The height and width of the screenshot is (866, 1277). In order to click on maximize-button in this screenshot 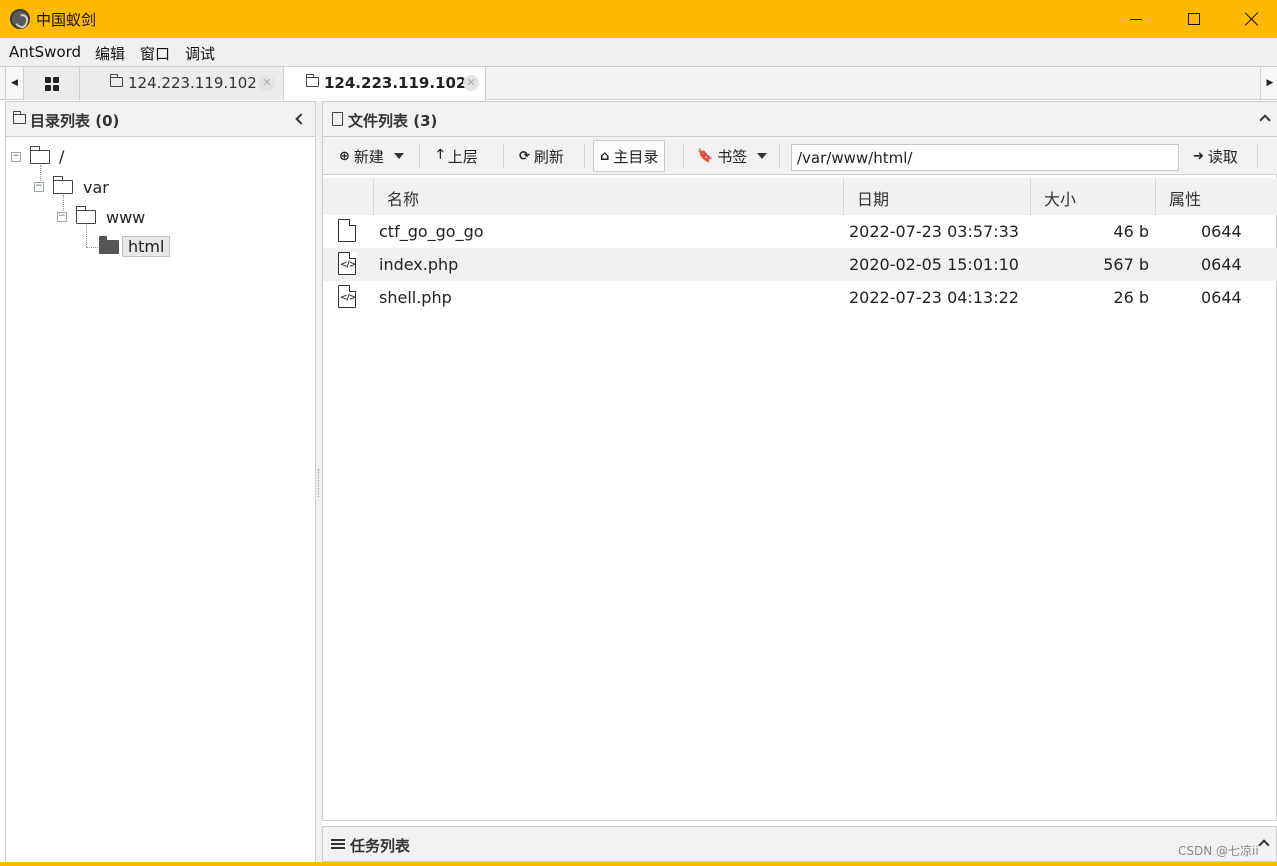, I will do `click(1194, 19)`.